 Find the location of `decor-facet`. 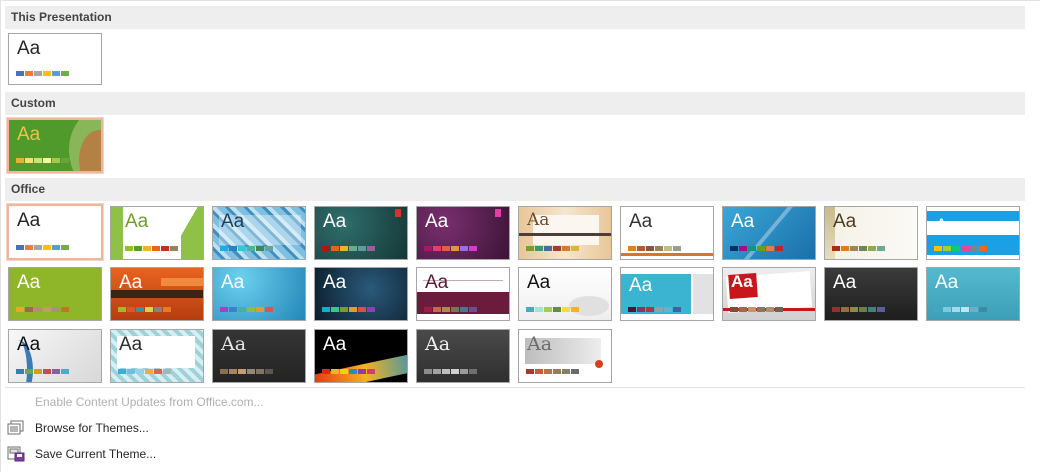

decor-facet is located at coordinates (192, 233).